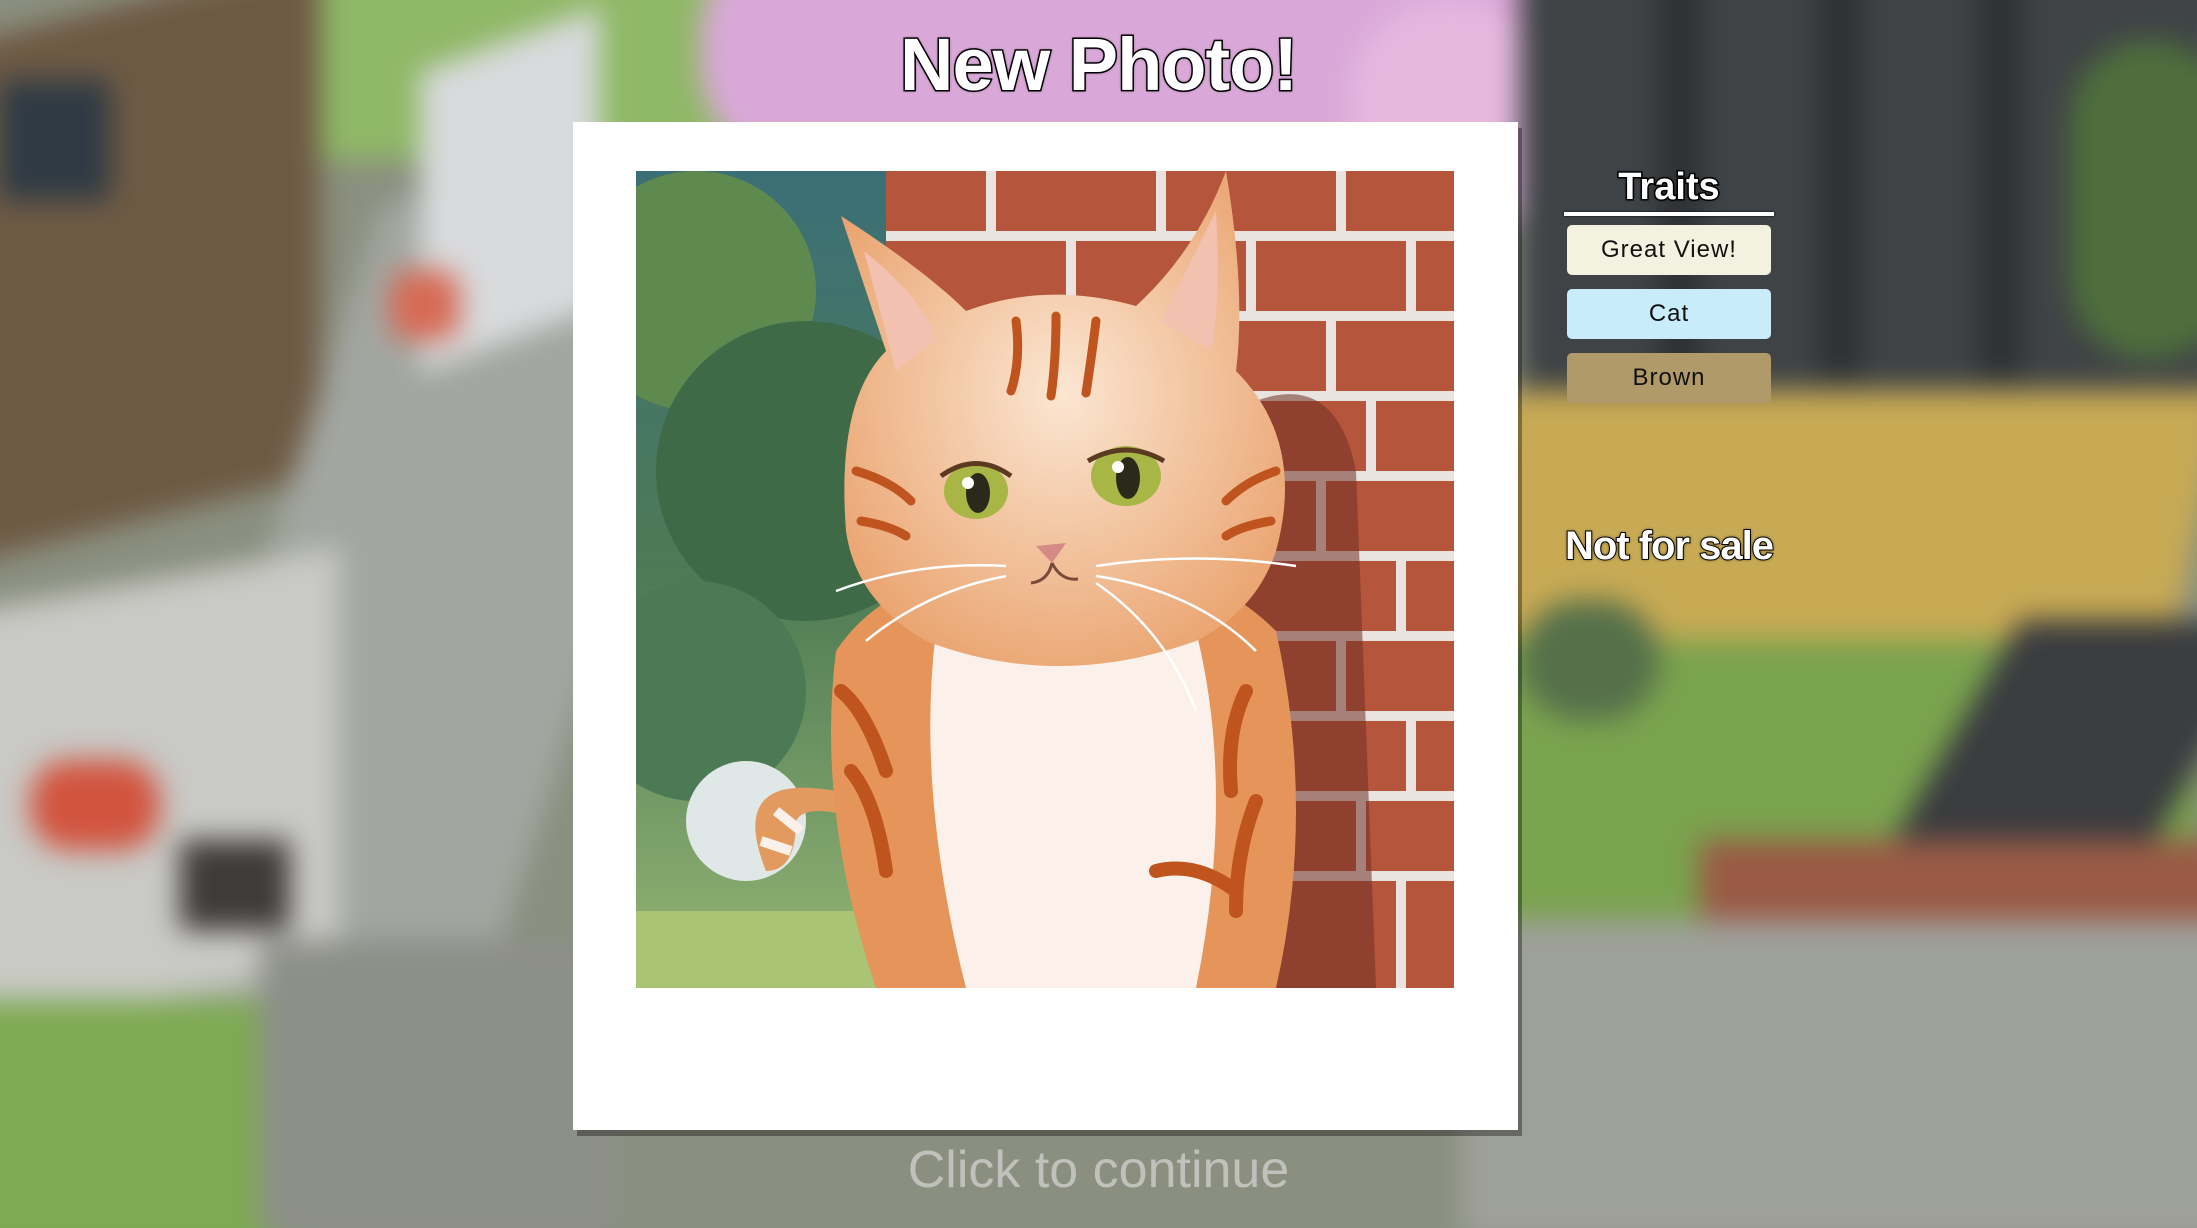 This screenshot has height=1228, width=2197. Describe the element at coordinates (1669, 187) in the screenshot. I see `traits-heading: Traits` at that location.